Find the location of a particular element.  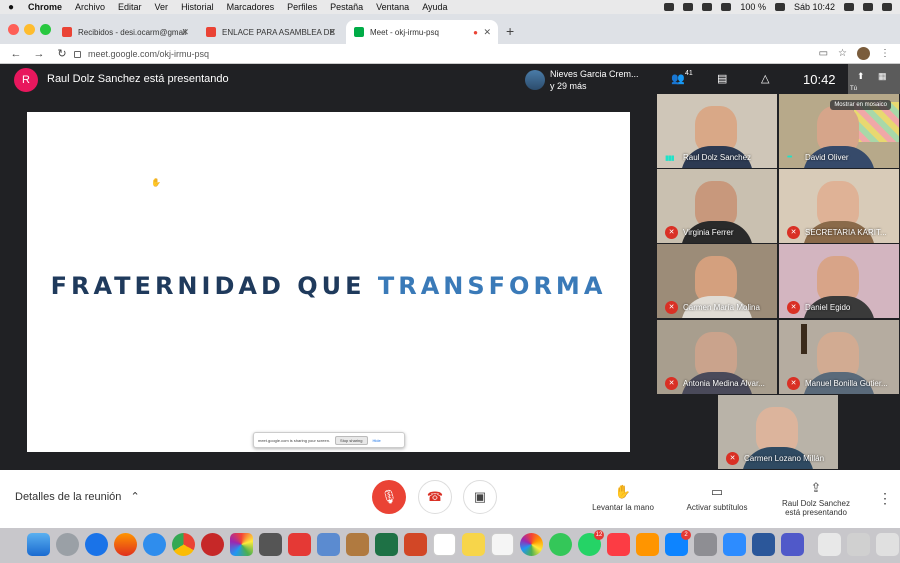

calendar-icon is located at coordinates (444, 544).